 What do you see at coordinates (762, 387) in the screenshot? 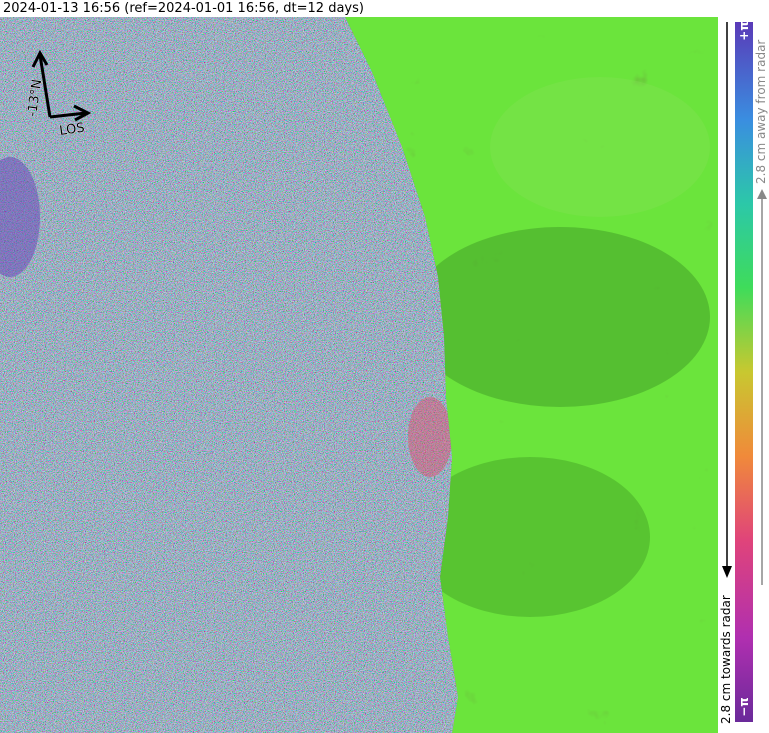
I see `away-arrow-icon` at bounding box center [762, 387].